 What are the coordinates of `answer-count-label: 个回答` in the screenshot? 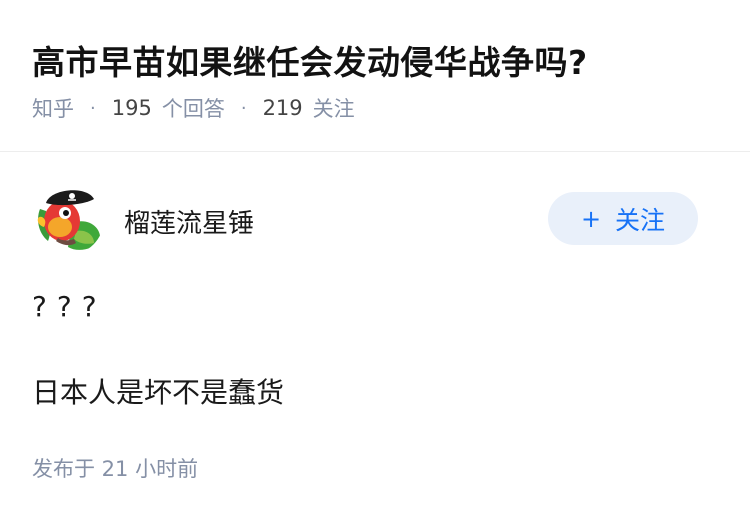 It's located at (193, 109).